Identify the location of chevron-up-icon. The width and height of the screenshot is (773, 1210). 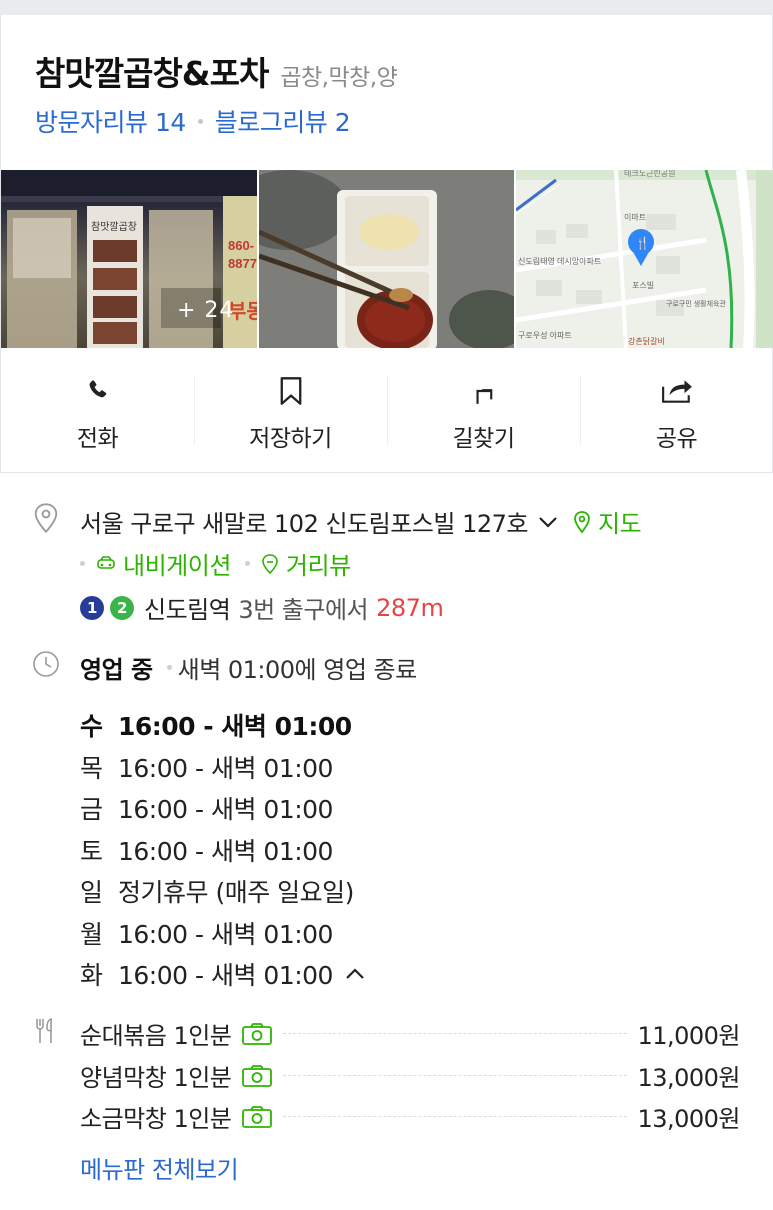
(355, 974).